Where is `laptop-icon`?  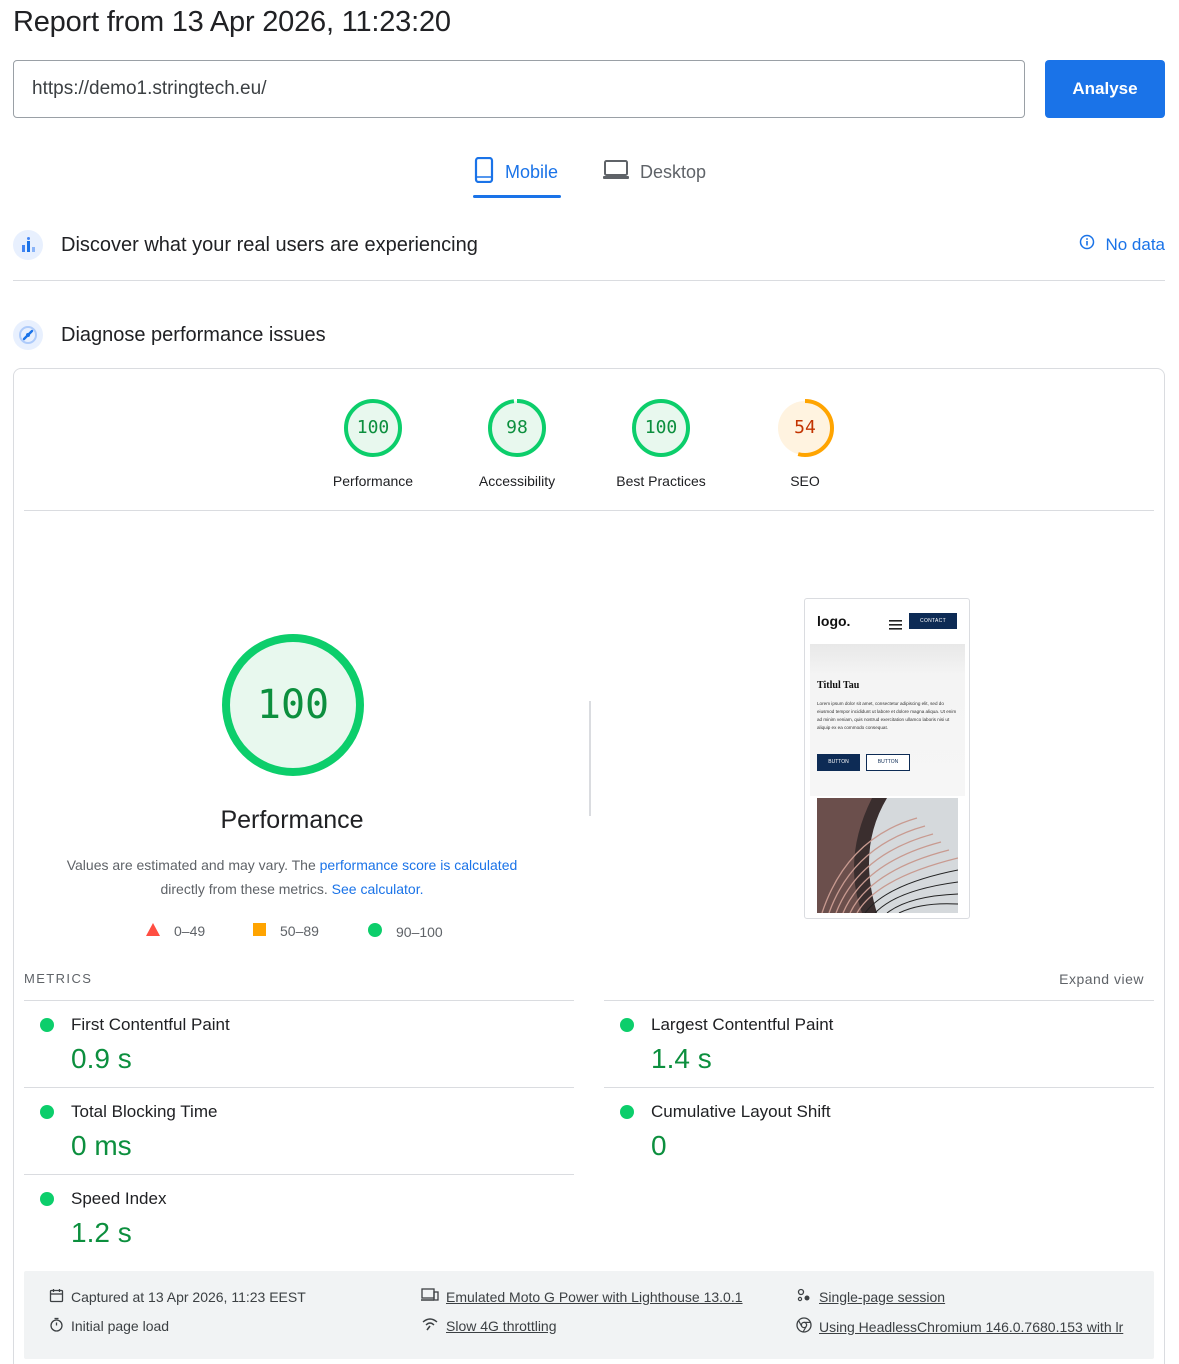 laptop-icon is located at coordinates (616, 172).